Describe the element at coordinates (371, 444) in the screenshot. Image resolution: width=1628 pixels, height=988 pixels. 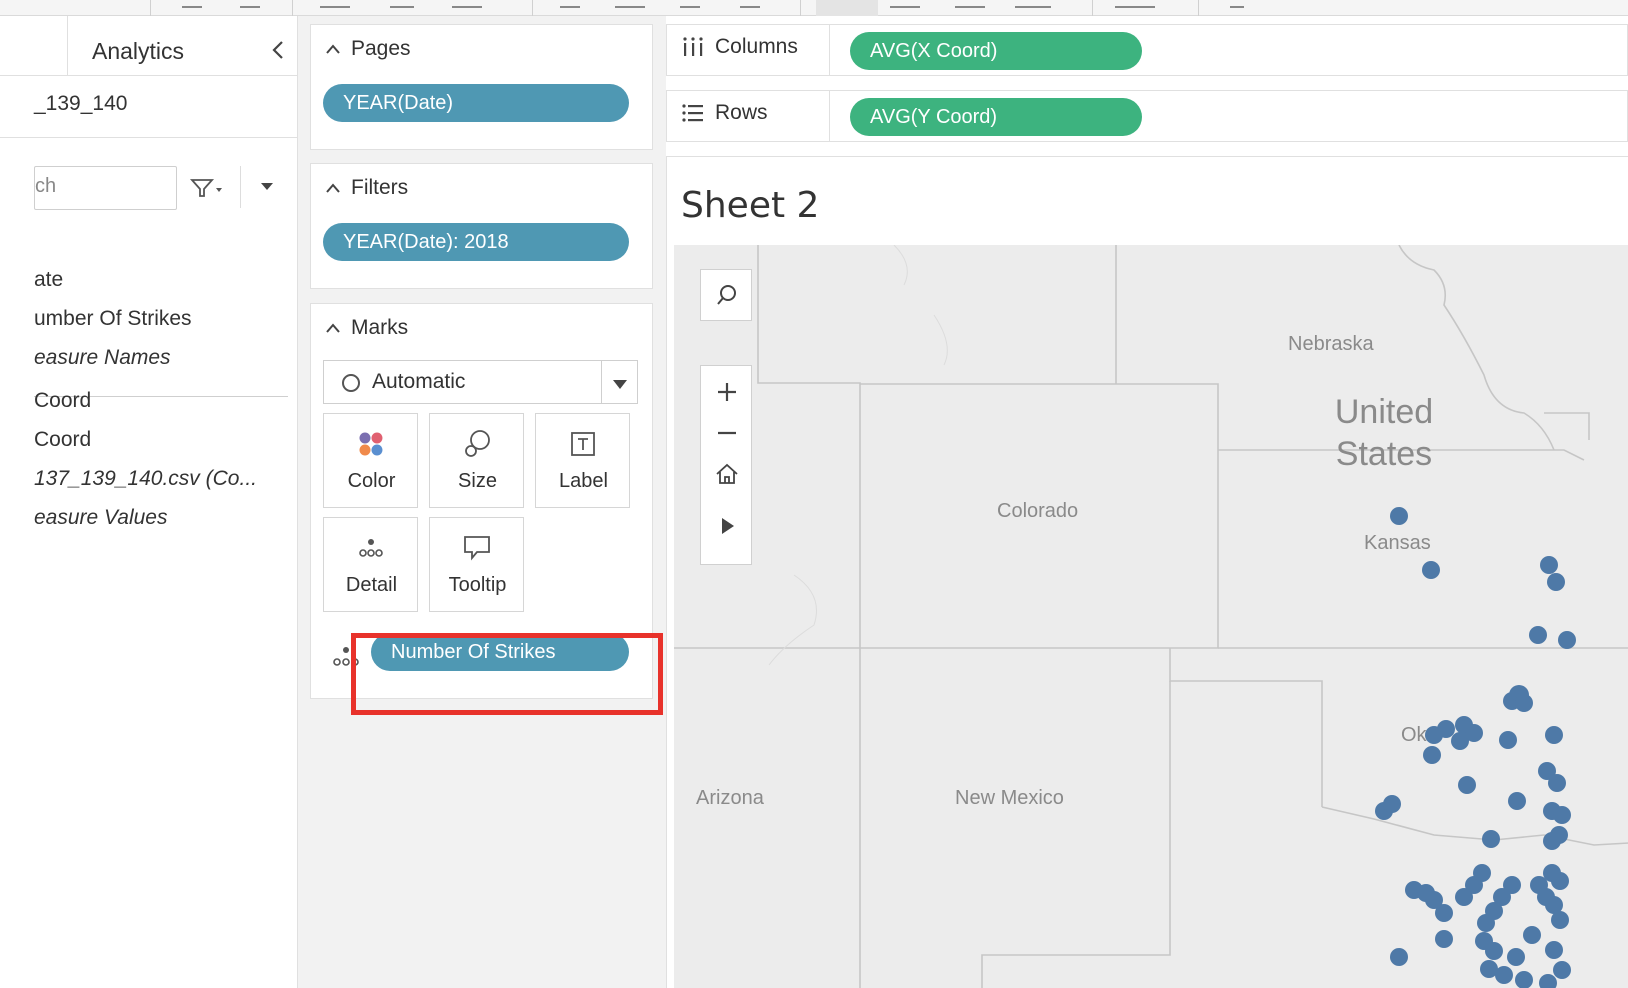
I see `color-icon` at that location.